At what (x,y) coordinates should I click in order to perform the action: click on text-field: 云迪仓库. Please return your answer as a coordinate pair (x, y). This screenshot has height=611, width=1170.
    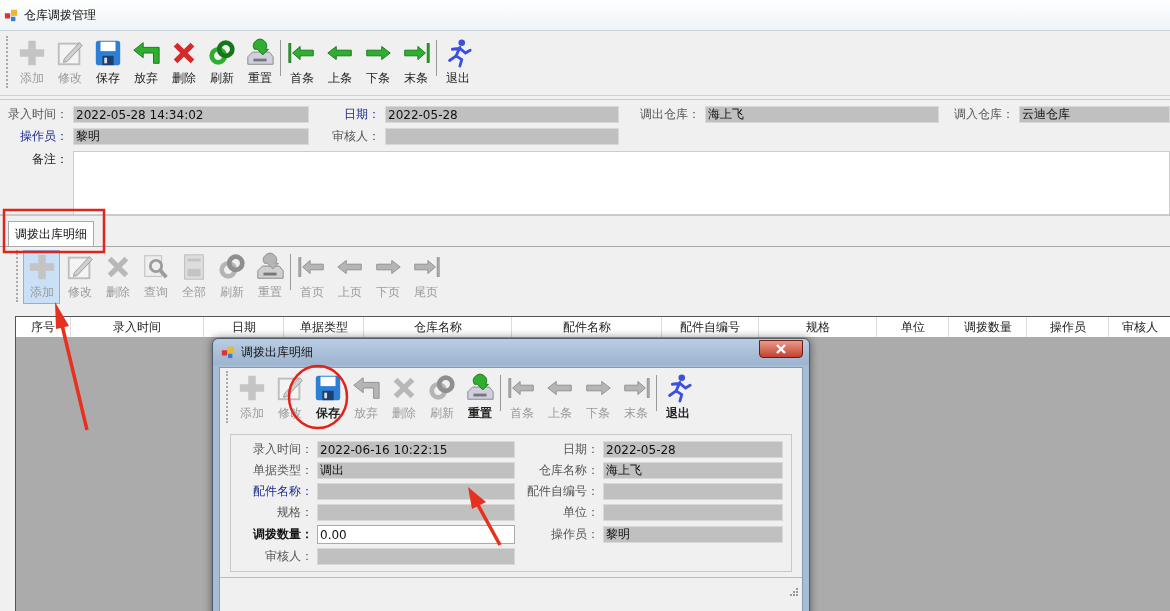
    Looking at the image, I should click on (1094, 114).